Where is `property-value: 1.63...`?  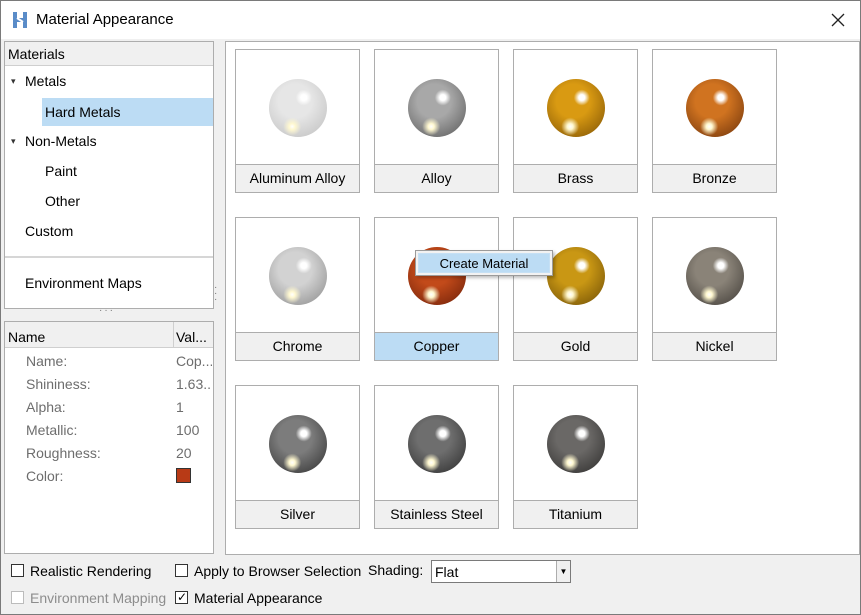
property-value: 1.63... is located at coordinates (194, 384).